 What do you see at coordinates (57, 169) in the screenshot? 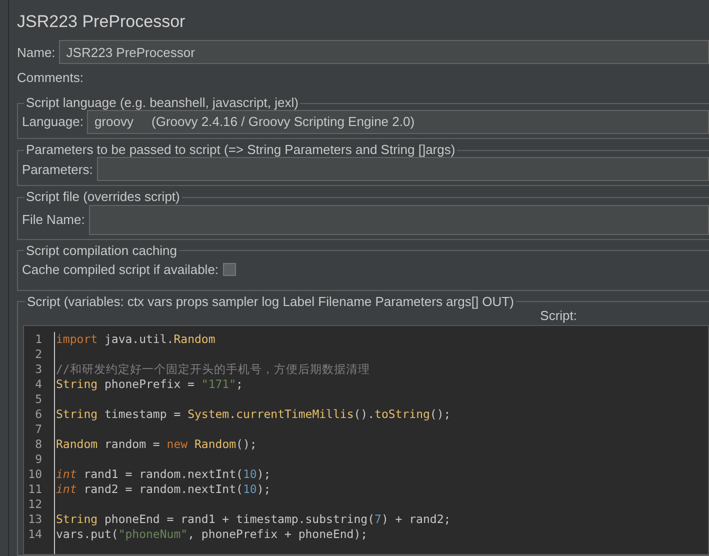
I see `parameters-label: Parameters:` at bounding box center [57, 169].